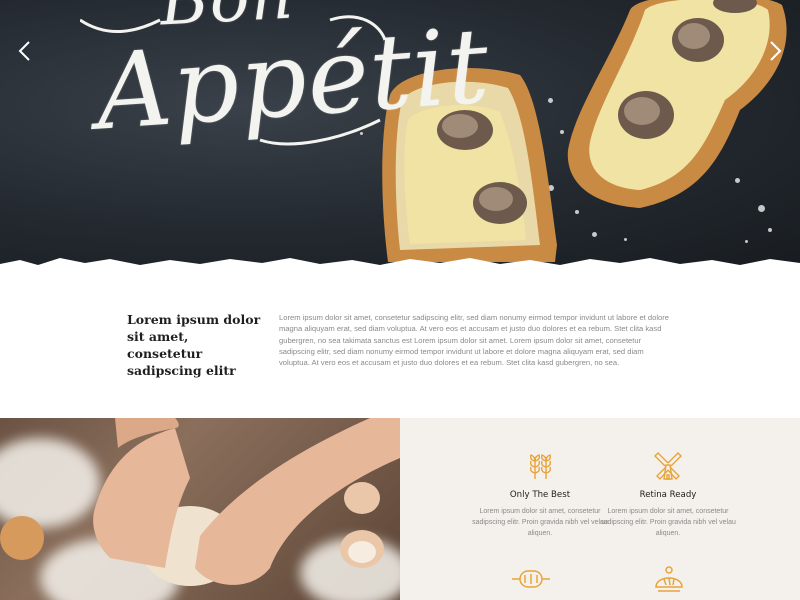 This screenshot has width=800, height=600. I want to click on chalk-swash, so click(233, 80).